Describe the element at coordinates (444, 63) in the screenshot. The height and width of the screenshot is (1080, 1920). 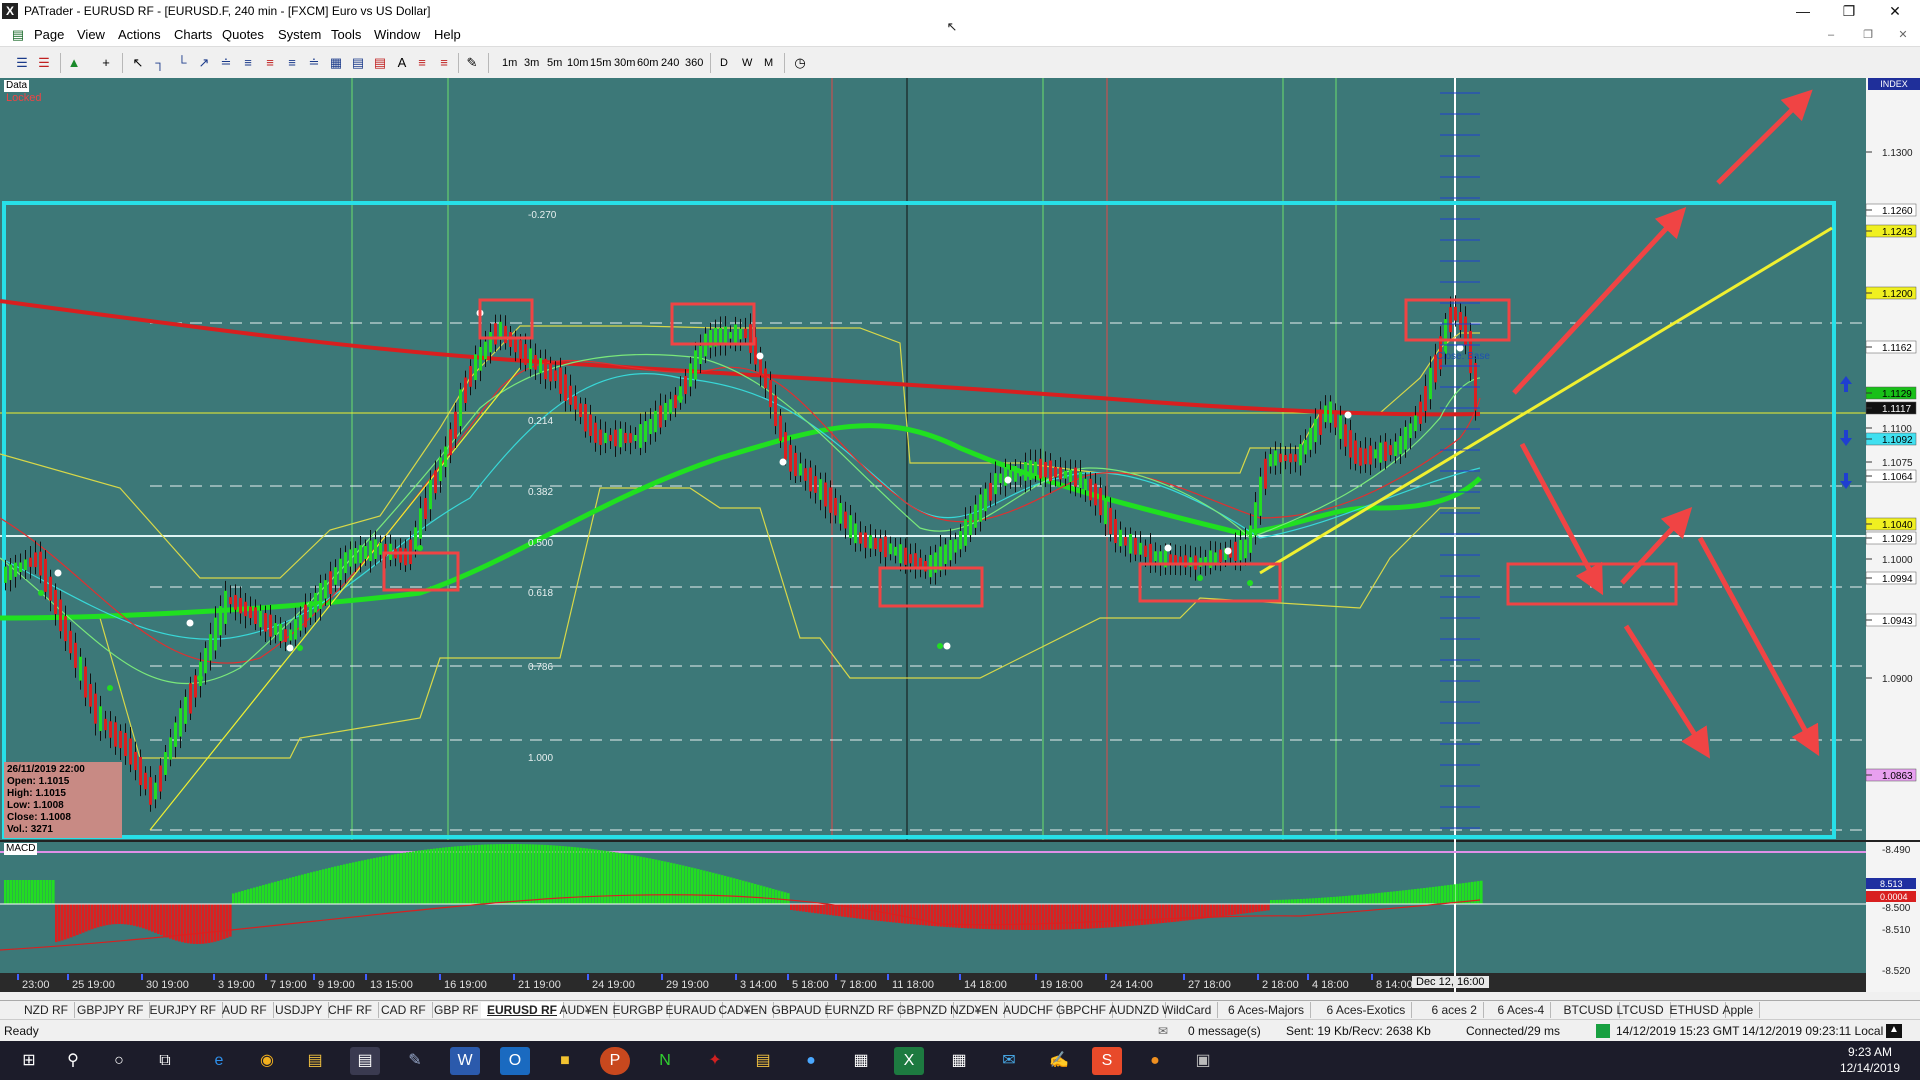
I see `cycle-icon: ≡` at that location.